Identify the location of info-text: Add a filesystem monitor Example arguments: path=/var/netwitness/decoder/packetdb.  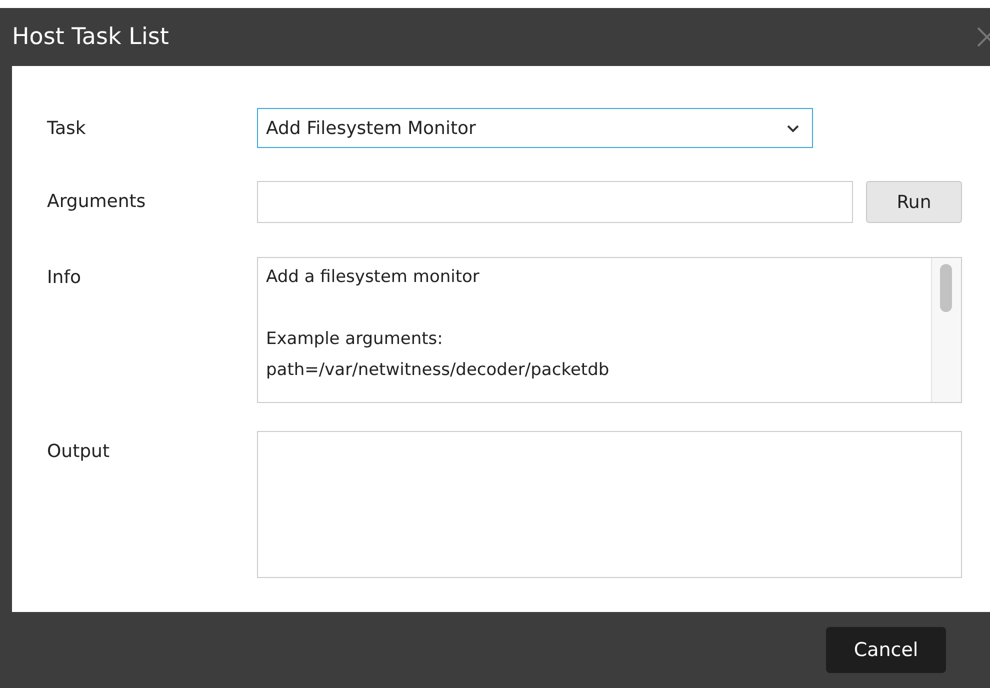
(437, 324).